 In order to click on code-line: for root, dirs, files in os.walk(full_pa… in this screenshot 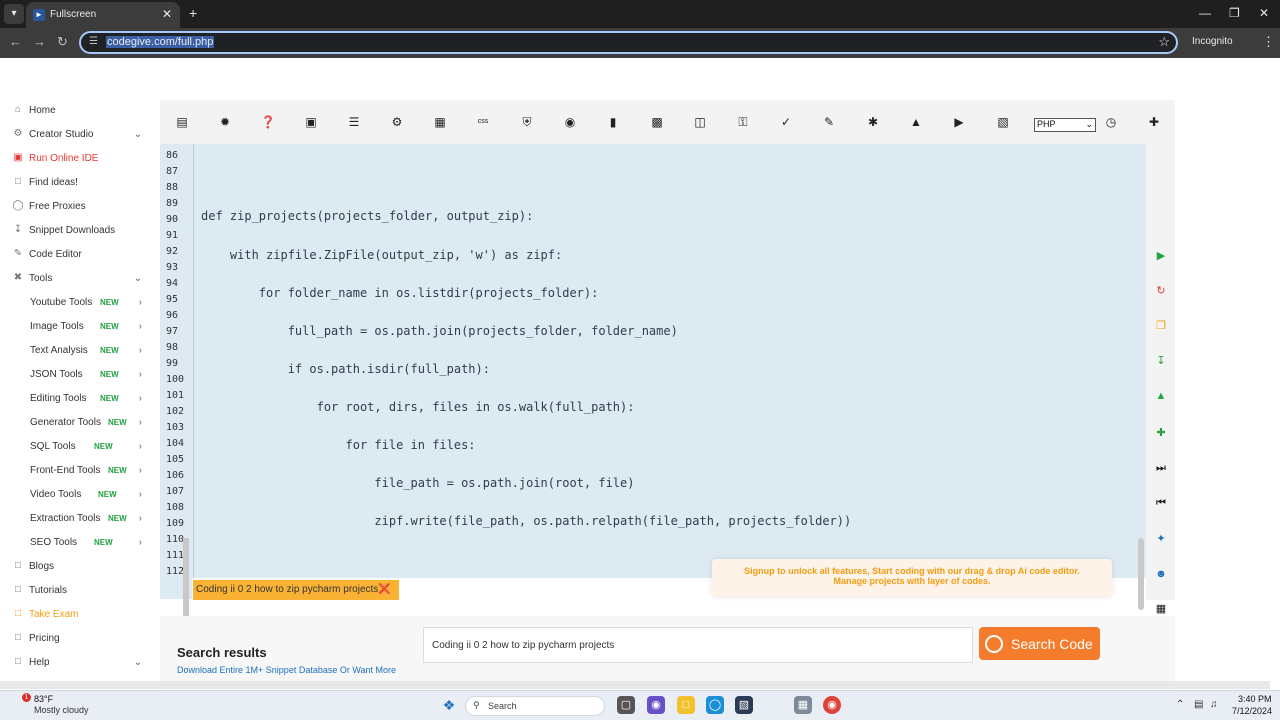, I will do `click(418, 407)`.